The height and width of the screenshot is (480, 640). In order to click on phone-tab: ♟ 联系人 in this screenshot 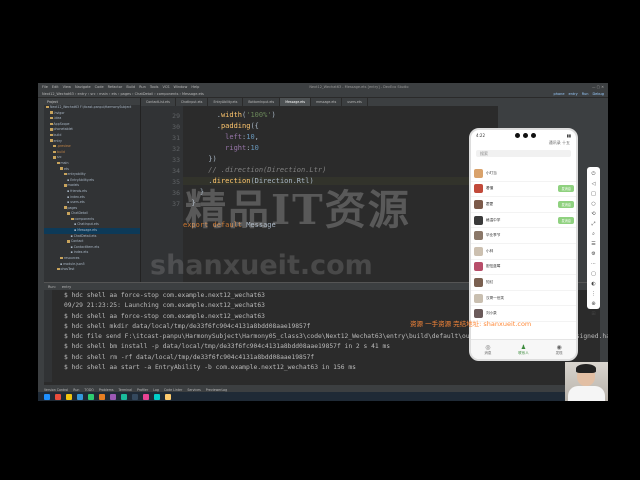, I will do `click(523, 350)`.